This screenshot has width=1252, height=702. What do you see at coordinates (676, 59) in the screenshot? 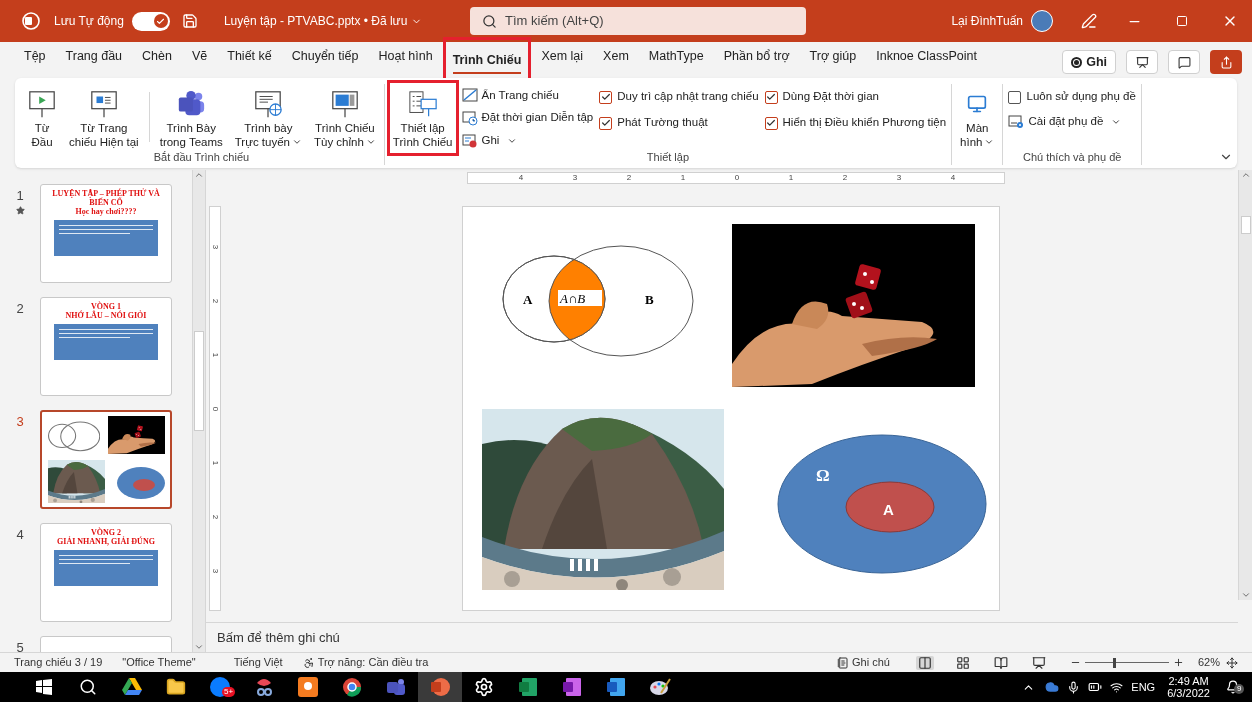
I see `ribbon-tab: MathType` at bounding box center [676, 59].